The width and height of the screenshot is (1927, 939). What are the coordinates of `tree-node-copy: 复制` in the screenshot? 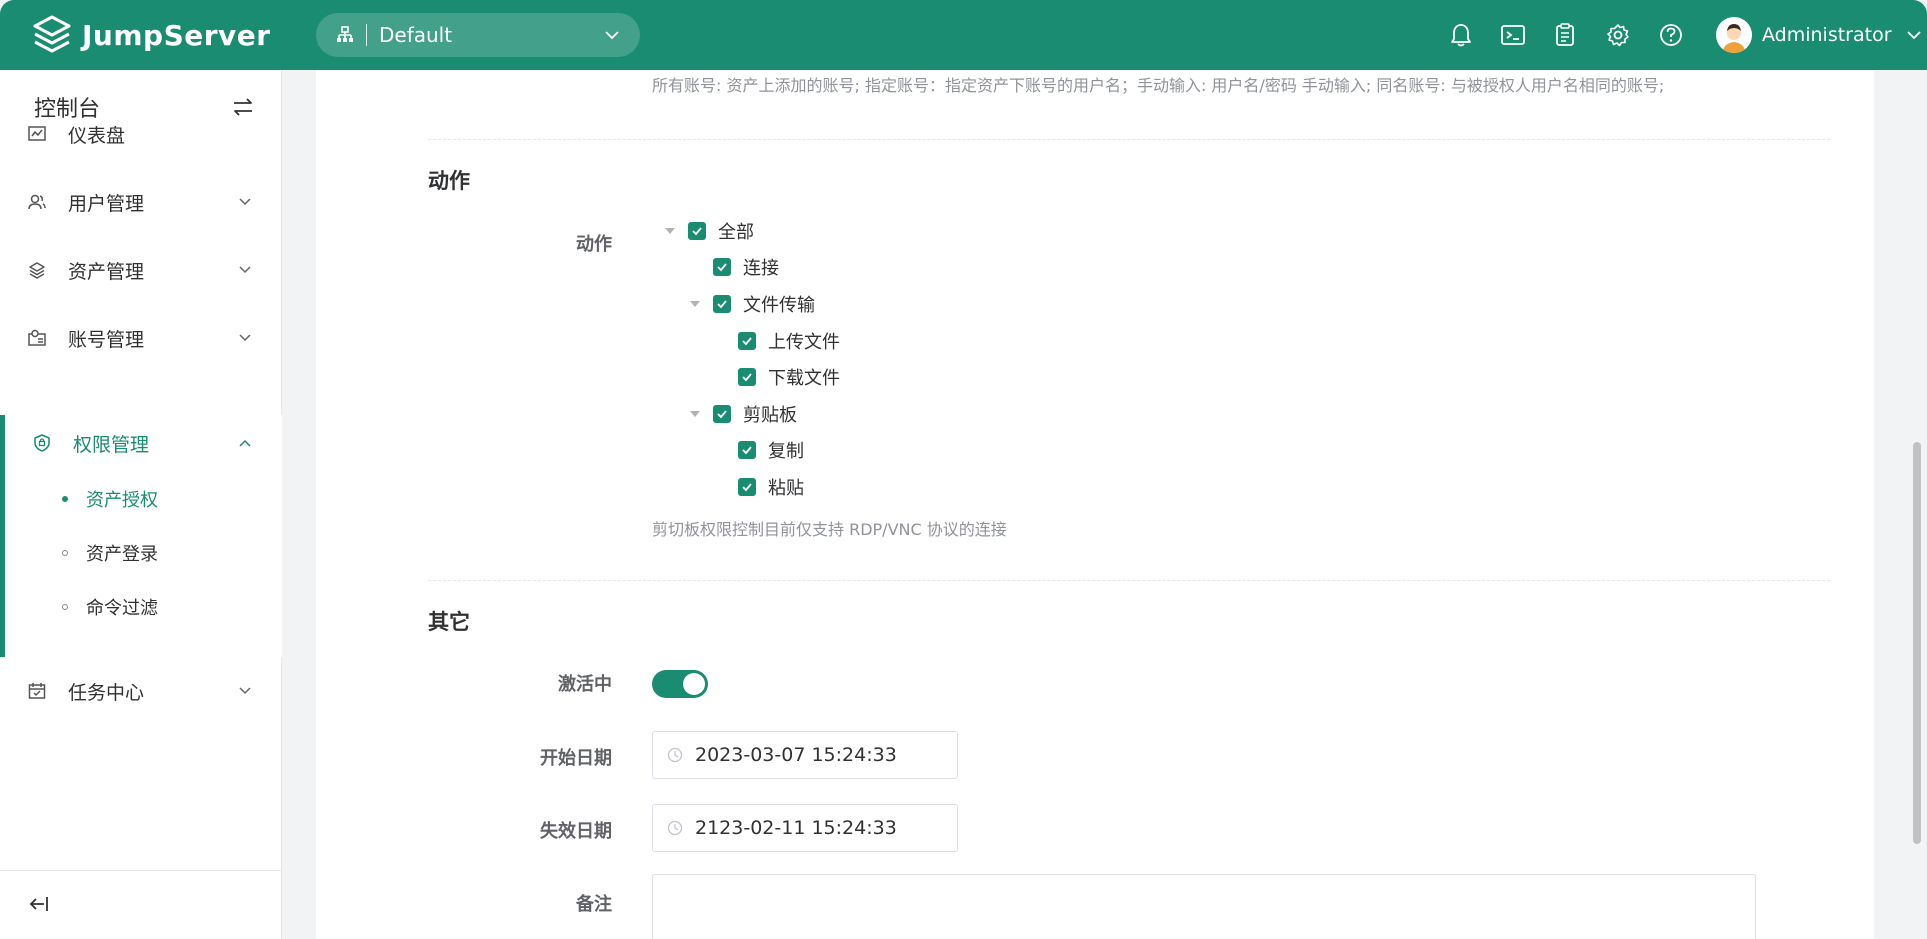 It's located at (771, 450).